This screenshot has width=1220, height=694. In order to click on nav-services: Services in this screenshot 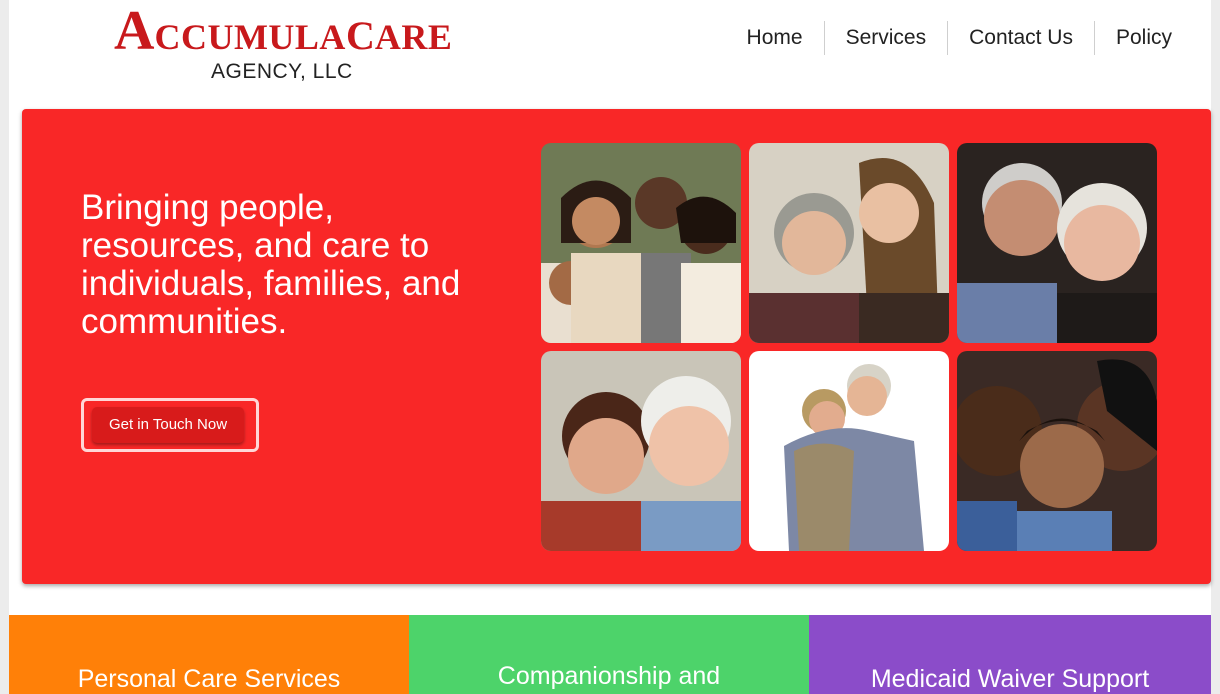, I will do `click(886, 38)`.